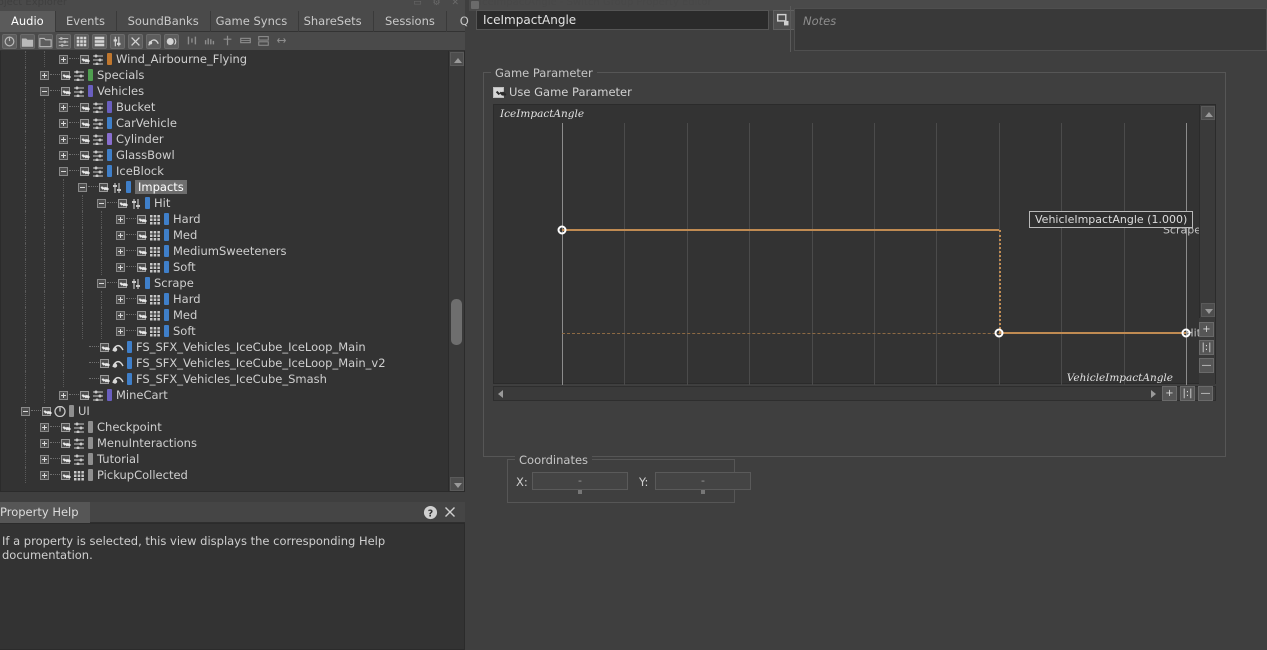  Describe the element at coordinates (225, 91) in the screenshot. I see `tree-item-vehicles: Vehicles` at that location.